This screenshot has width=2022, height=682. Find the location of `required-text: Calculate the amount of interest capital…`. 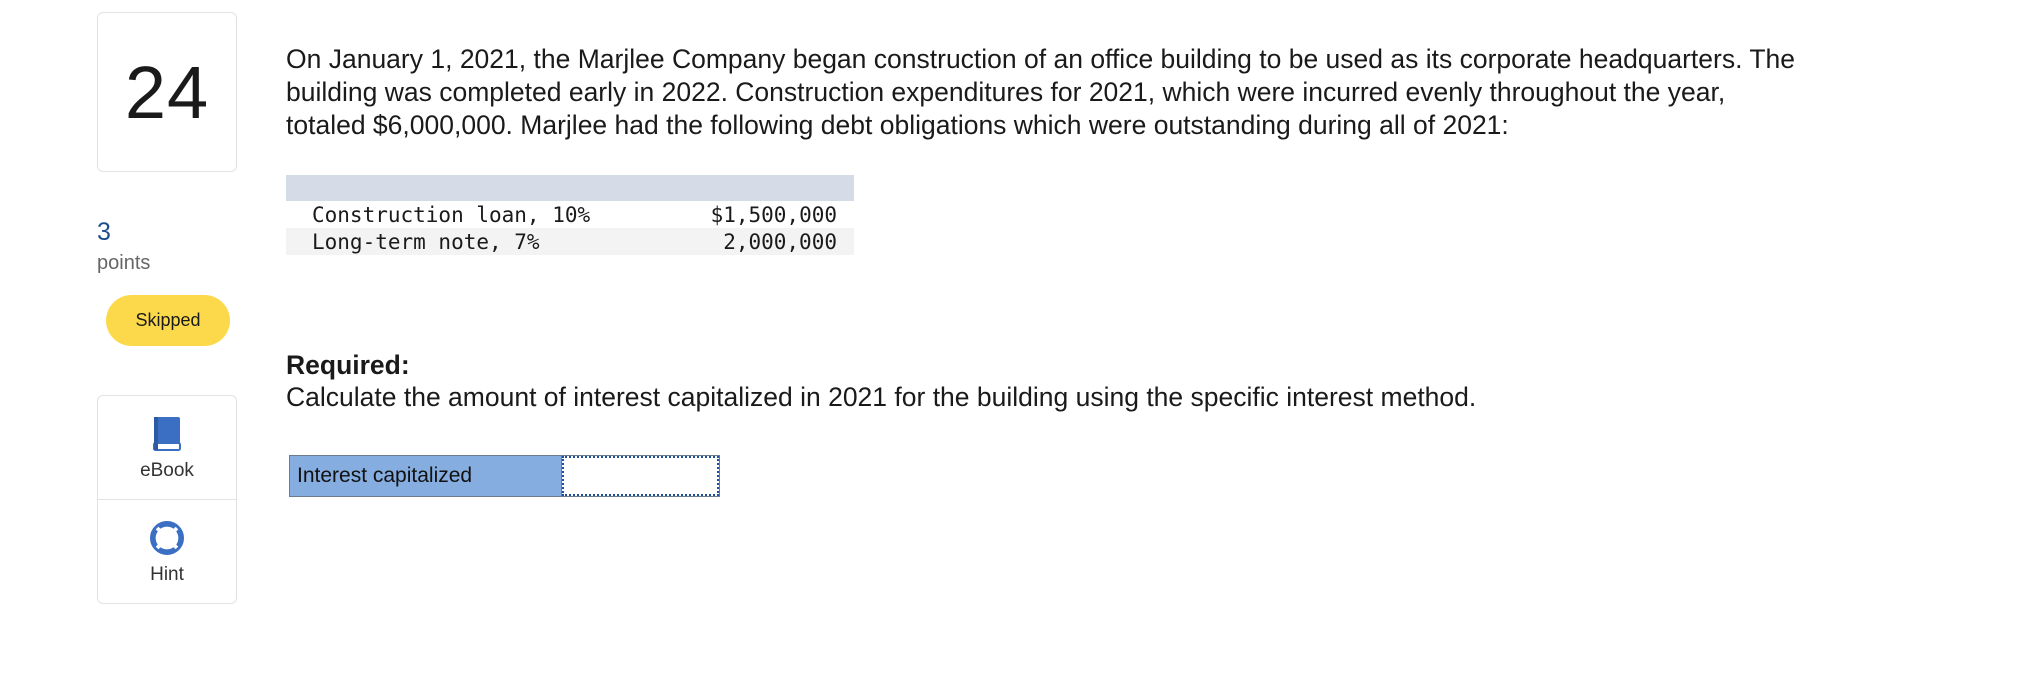

required-text: Calculate the amount of interest capital… is located at coordinates (881, 397).